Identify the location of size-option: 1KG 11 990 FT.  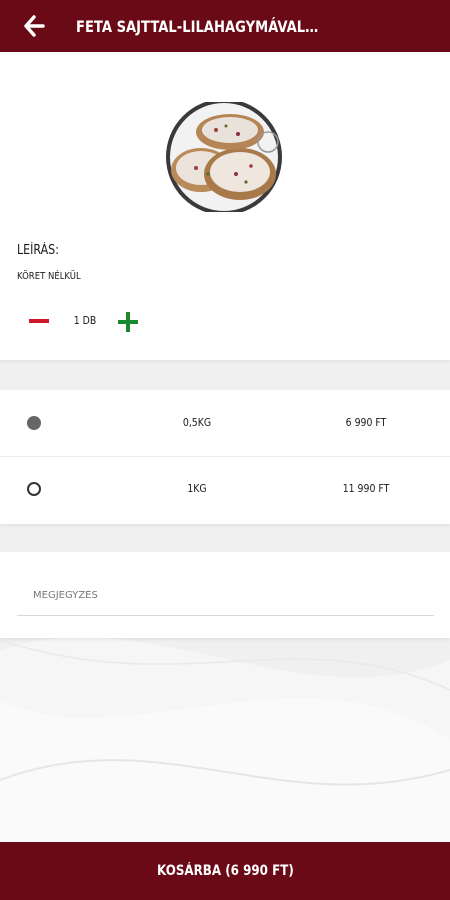
(225, 489).